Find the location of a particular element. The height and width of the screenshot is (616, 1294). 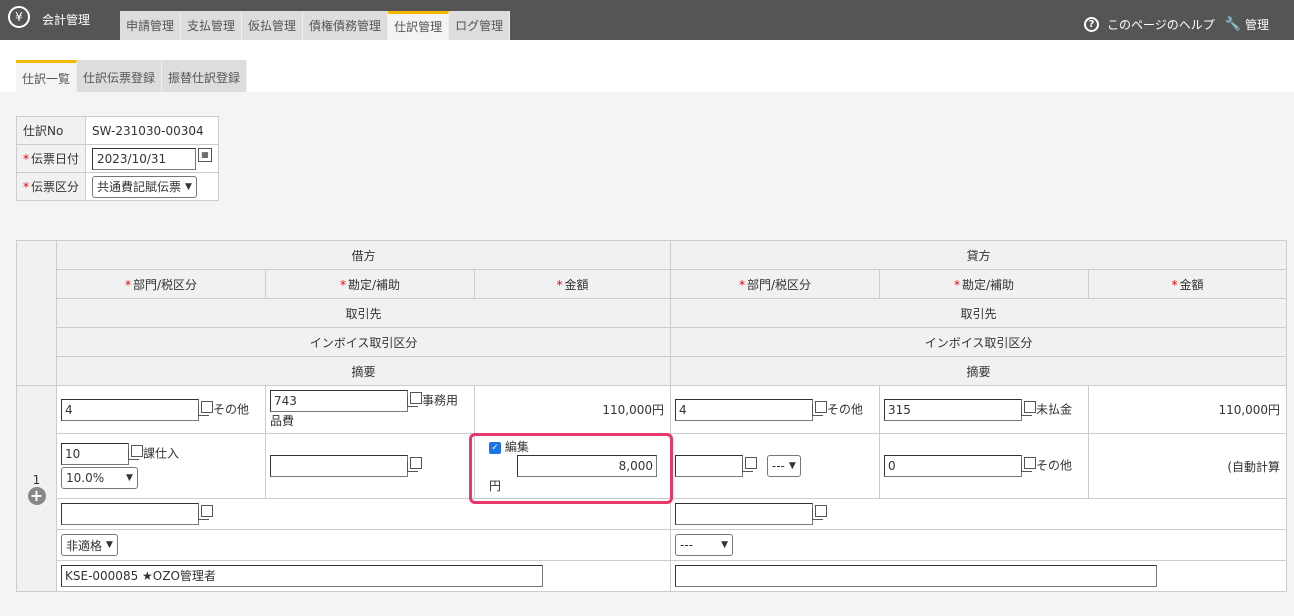

credit-invoice-select: --- ▼ is located at coordinates (704, 545).